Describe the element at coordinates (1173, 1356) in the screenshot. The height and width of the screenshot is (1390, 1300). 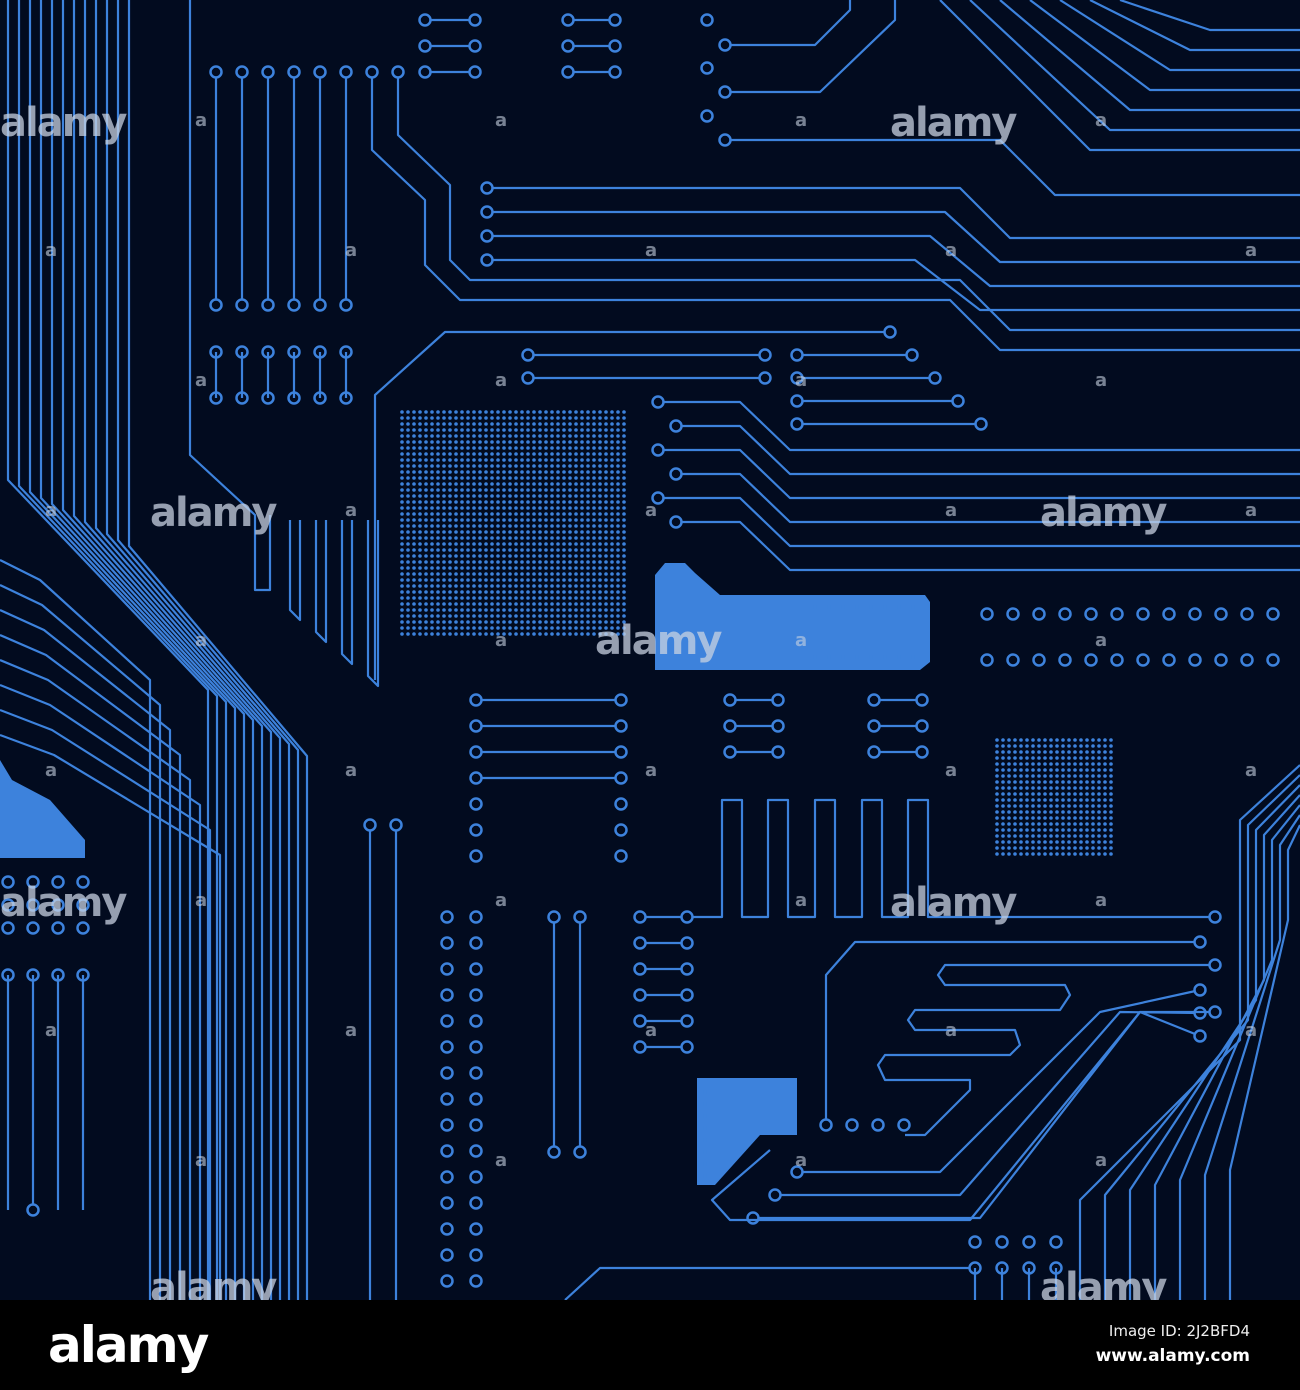
I see `website-link: www.alamy.com` at that location.